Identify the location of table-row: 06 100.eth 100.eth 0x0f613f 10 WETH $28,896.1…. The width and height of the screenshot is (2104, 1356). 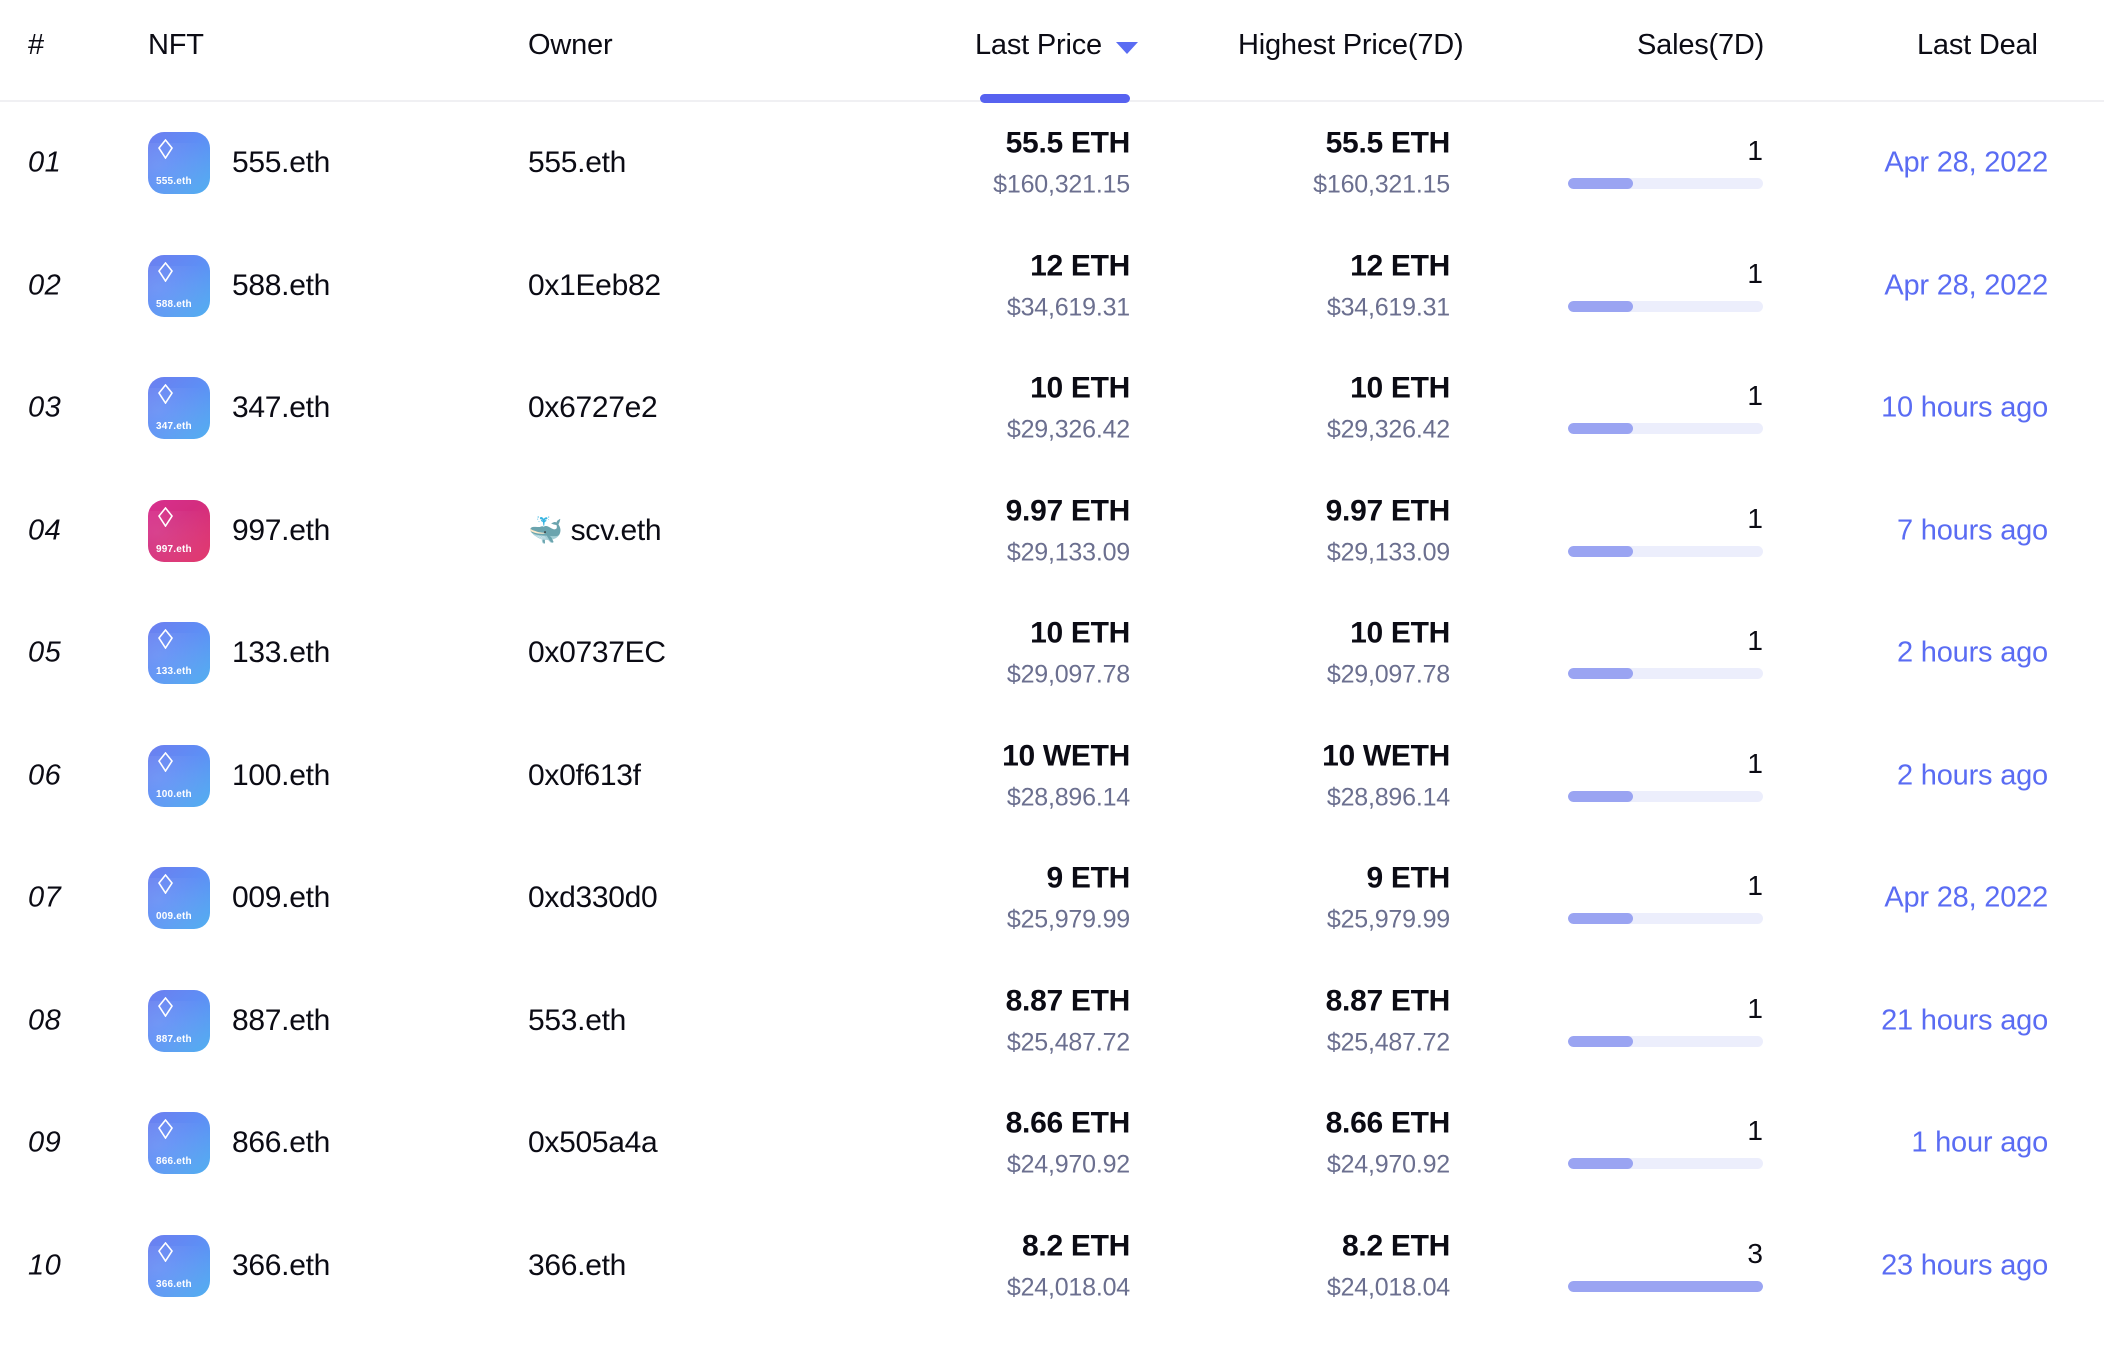
(1052, 776).